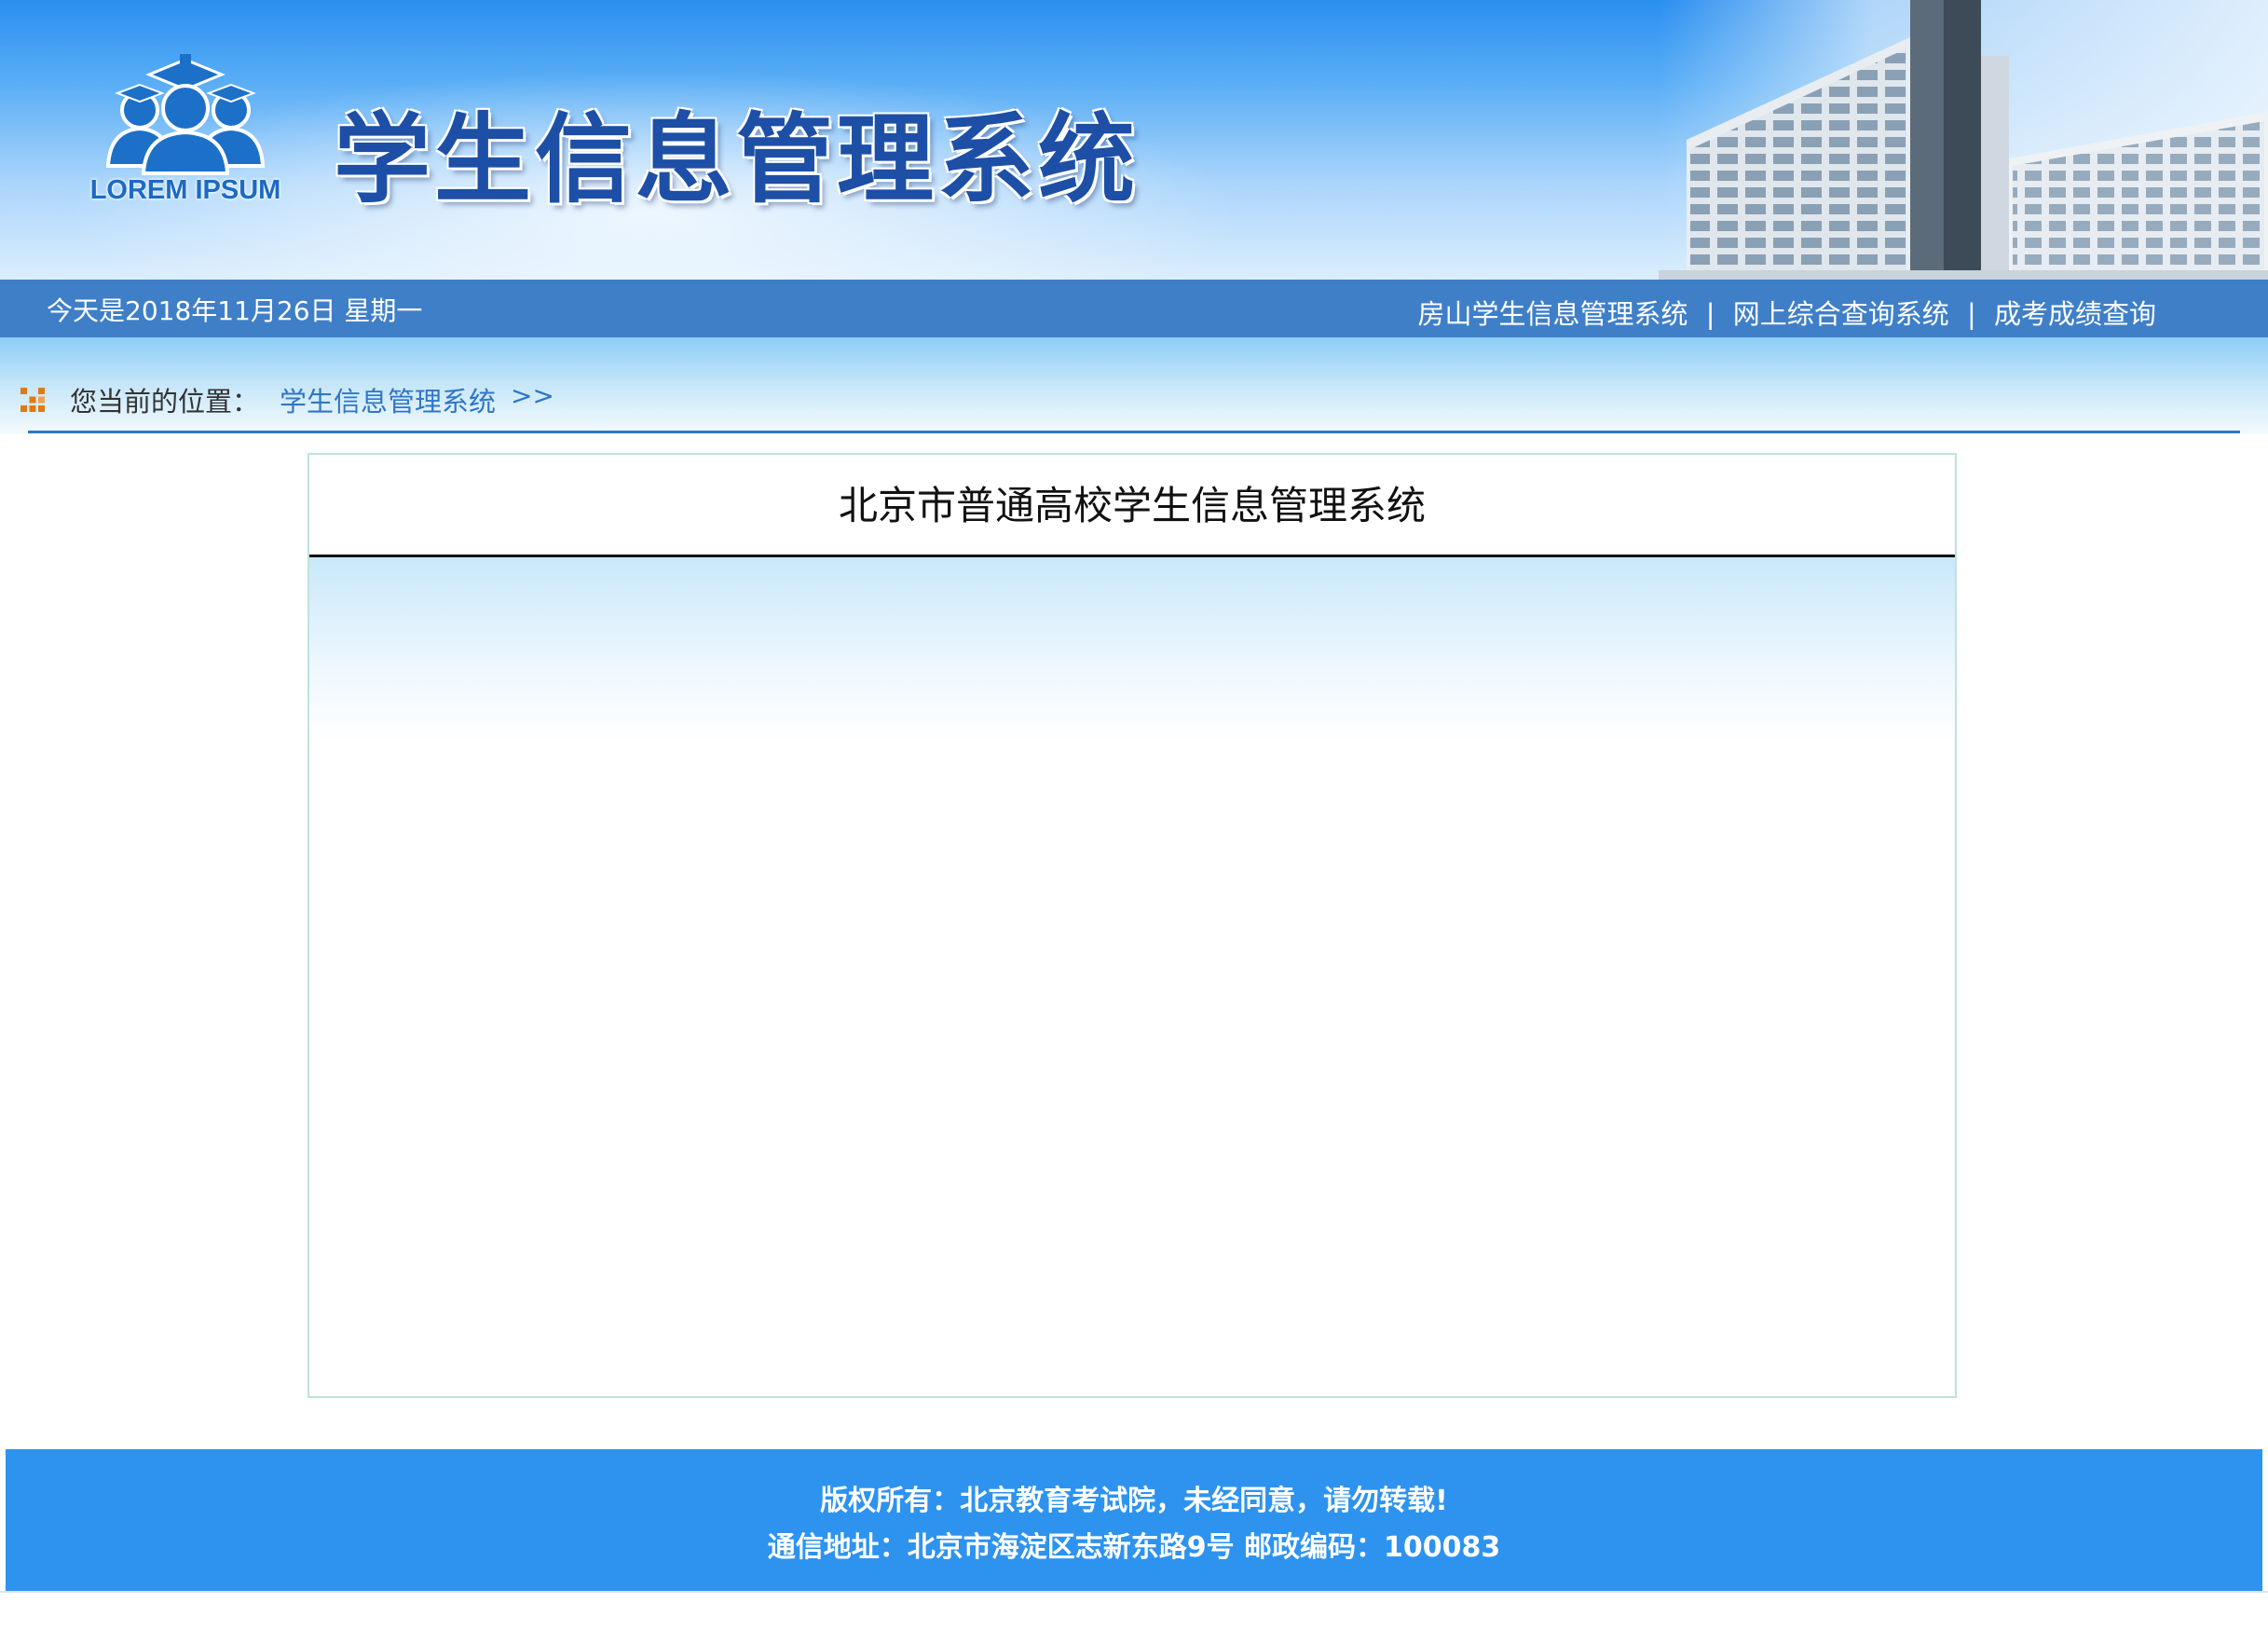  I want to click on top-links: 房山学生信息管理系统 | 网上综合查询系统 | 成考成绩查询, so click(1787, 312).